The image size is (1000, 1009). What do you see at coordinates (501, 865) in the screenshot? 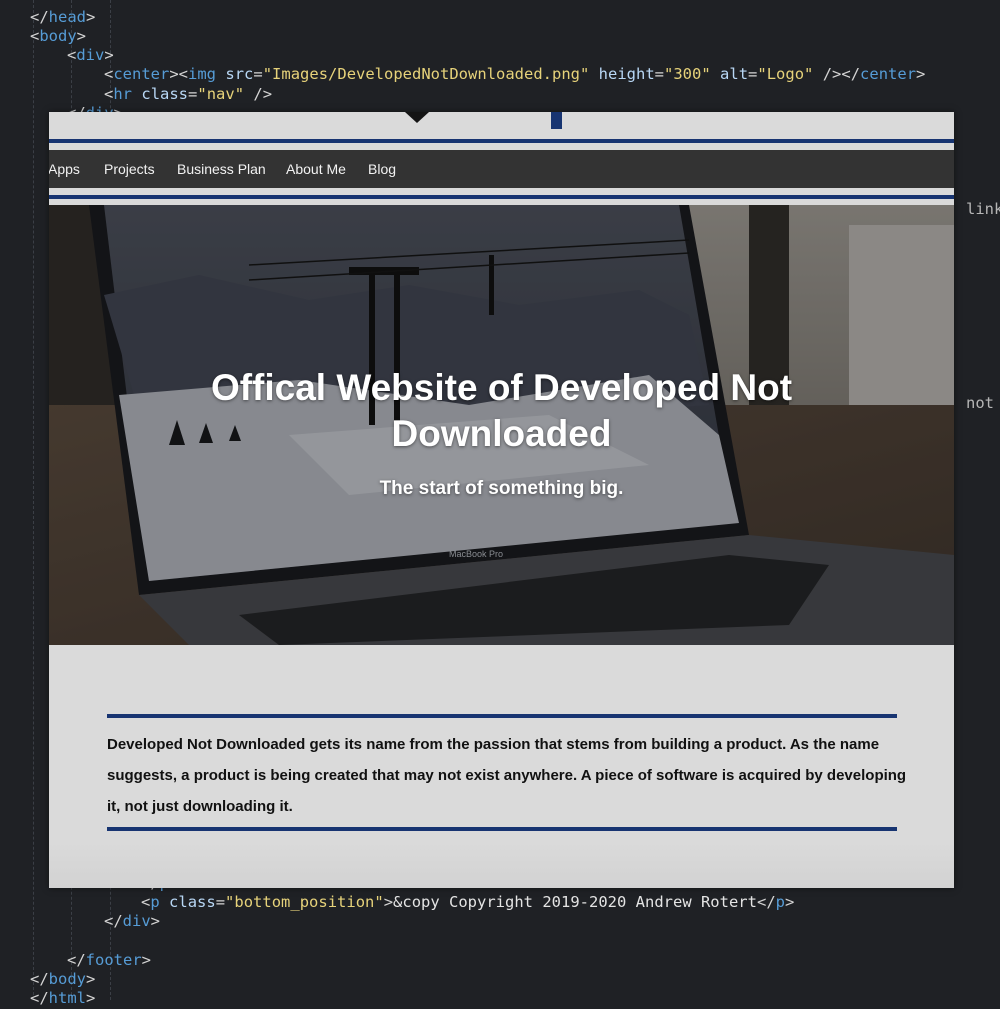
I see `page-footer-area` at bounding box center [501, 865].